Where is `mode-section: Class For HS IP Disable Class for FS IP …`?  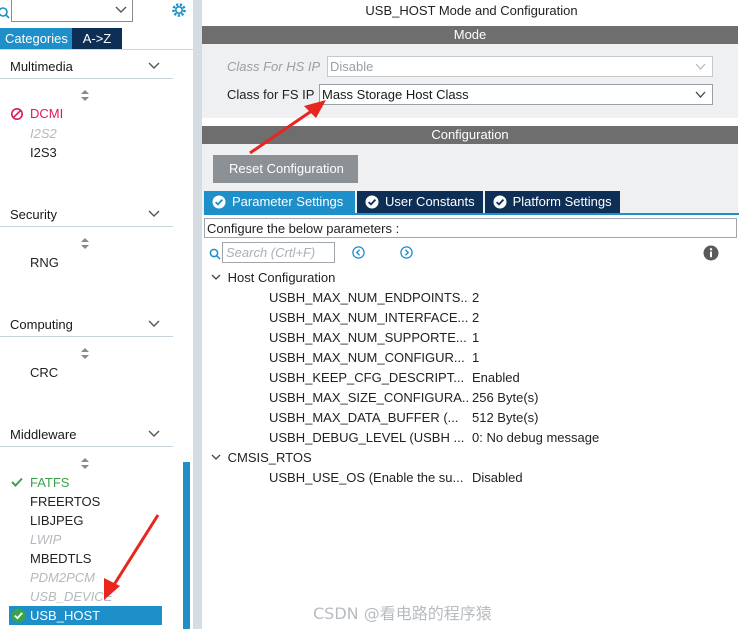 mode-section: Class For HS IP Disable Class for FS IP … is located at coordinates (470, 81).